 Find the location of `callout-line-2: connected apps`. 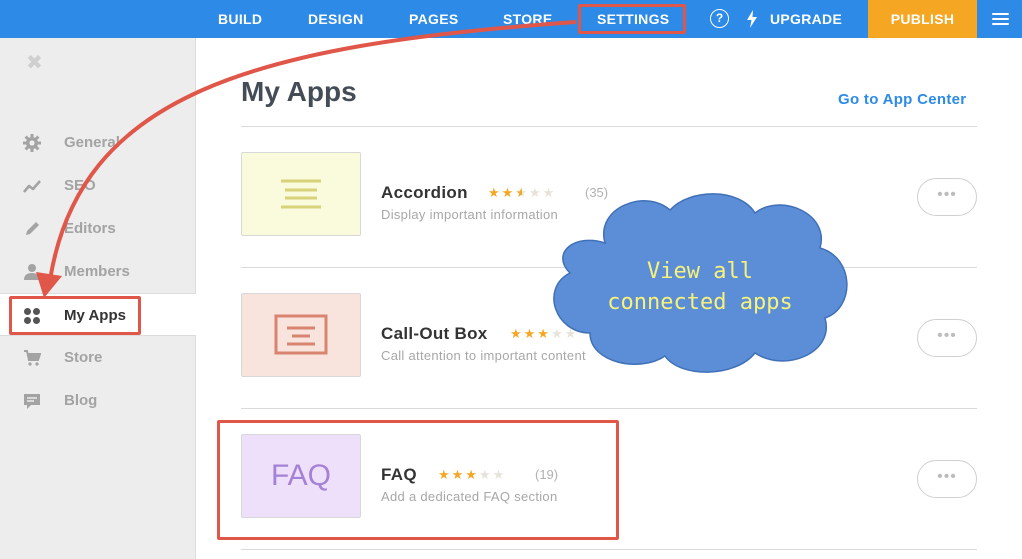

callout-line-2: connected apps is located at coordinates (700, 302).